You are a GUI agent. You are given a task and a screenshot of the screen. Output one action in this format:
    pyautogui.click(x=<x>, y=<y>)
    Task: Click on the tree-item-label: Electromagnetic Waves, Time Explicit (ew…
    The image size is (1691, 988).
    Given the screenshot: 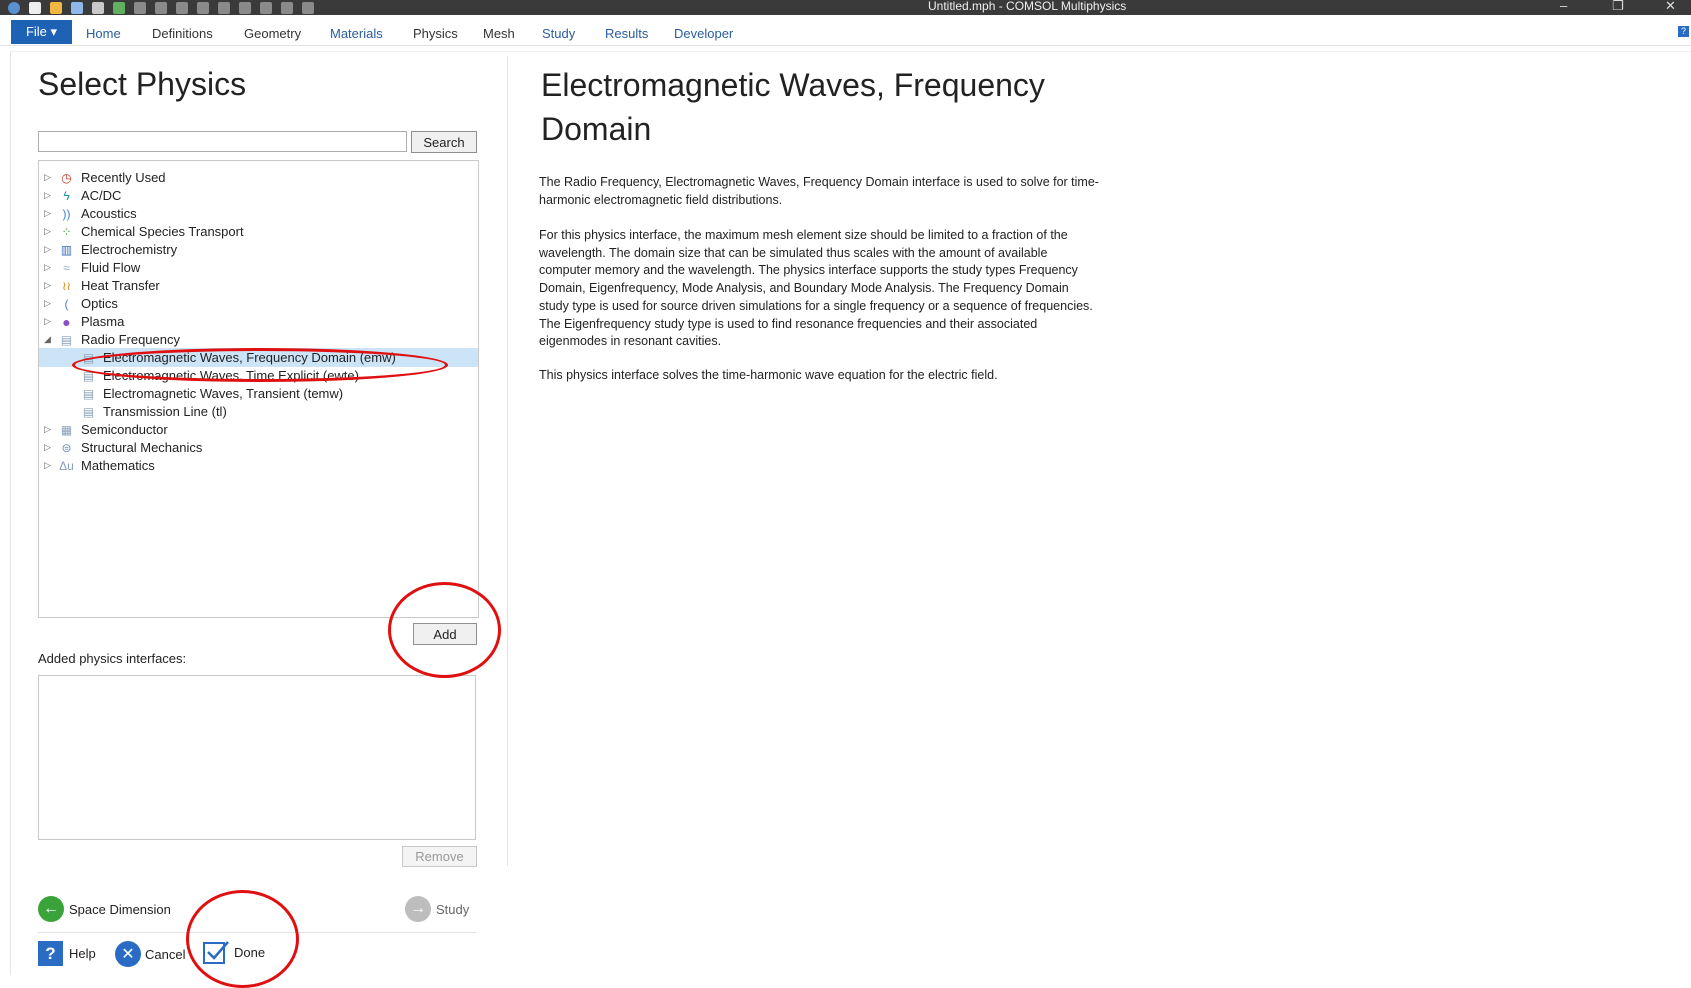 What is the action you would take?
    pyautogui.click(x=231, y=375)
    